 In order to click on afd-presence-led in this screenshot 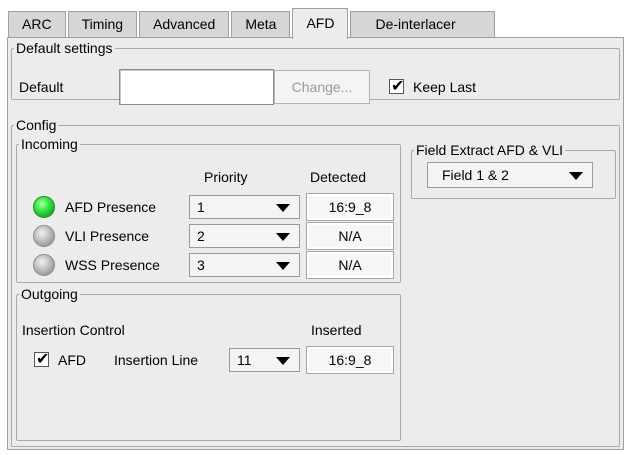, I will do `click(44, 207)`.